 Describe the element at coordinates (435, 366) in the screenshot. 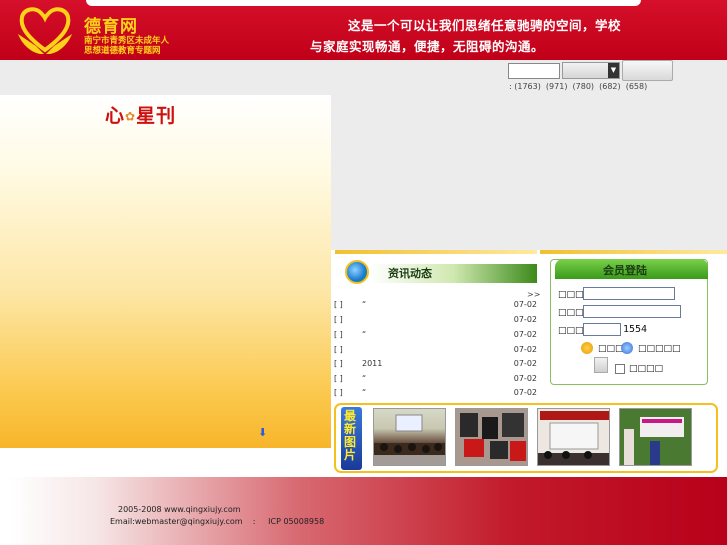

I see `news-item: [ ] 2011 07-02` at that location.